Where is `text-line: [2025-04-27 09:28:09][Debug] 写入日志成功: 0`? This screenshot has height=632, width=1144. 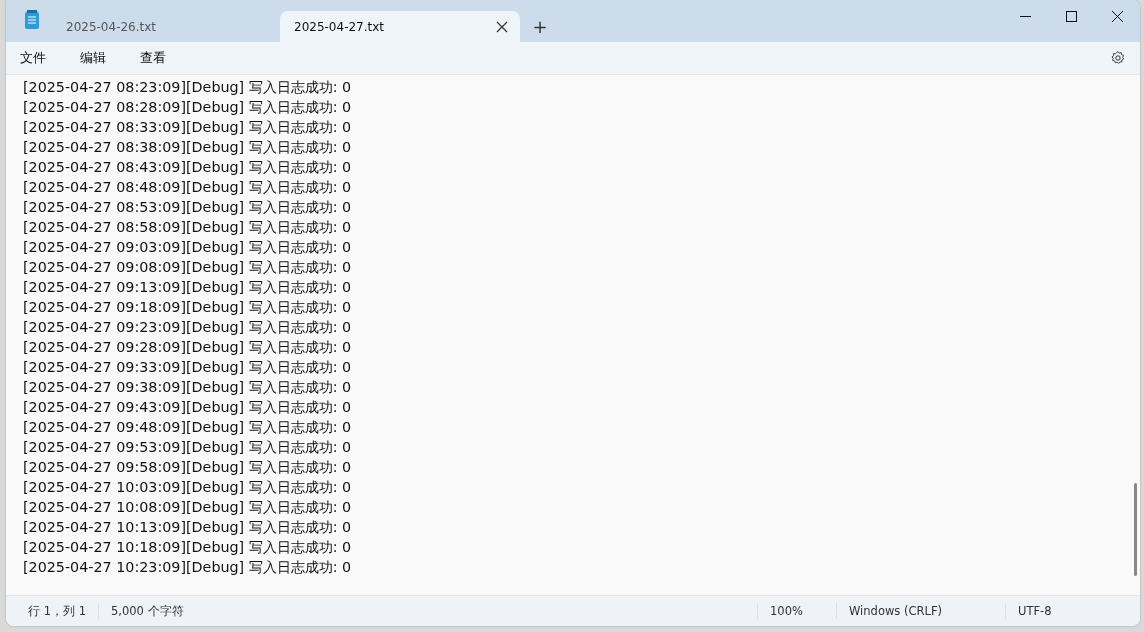
text-line: [2025-04-27 09:28:09][Debug] 写入日志成功: 0 is located at coordinates (188, 347).